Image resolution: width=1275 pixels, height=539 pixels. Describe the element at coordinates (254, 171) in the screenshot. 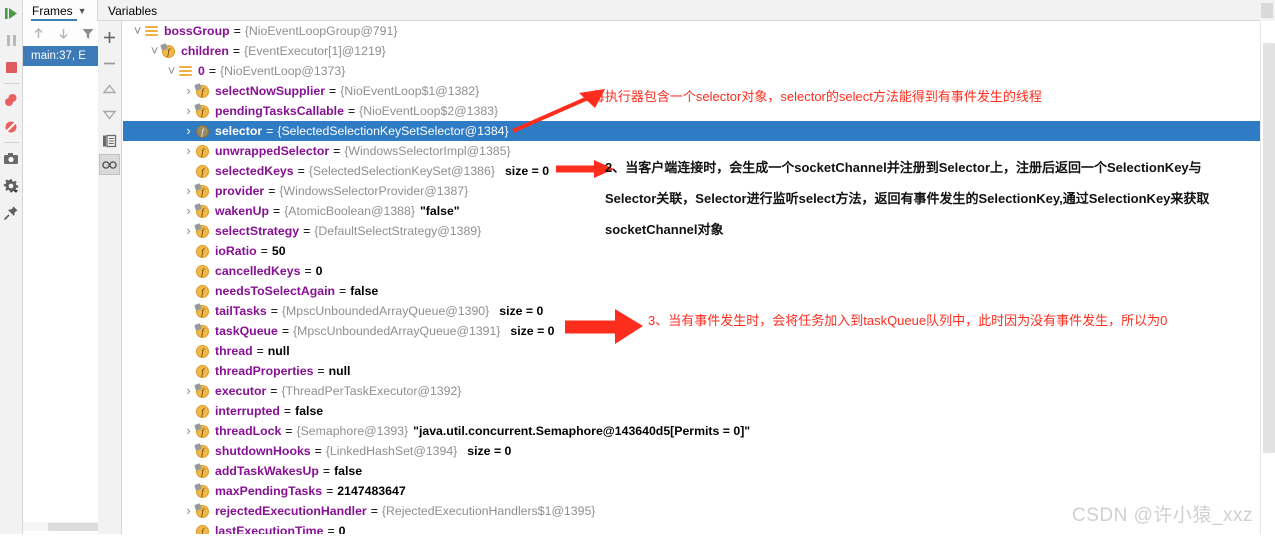

I see `variable-name: selectedKeys` at that location.